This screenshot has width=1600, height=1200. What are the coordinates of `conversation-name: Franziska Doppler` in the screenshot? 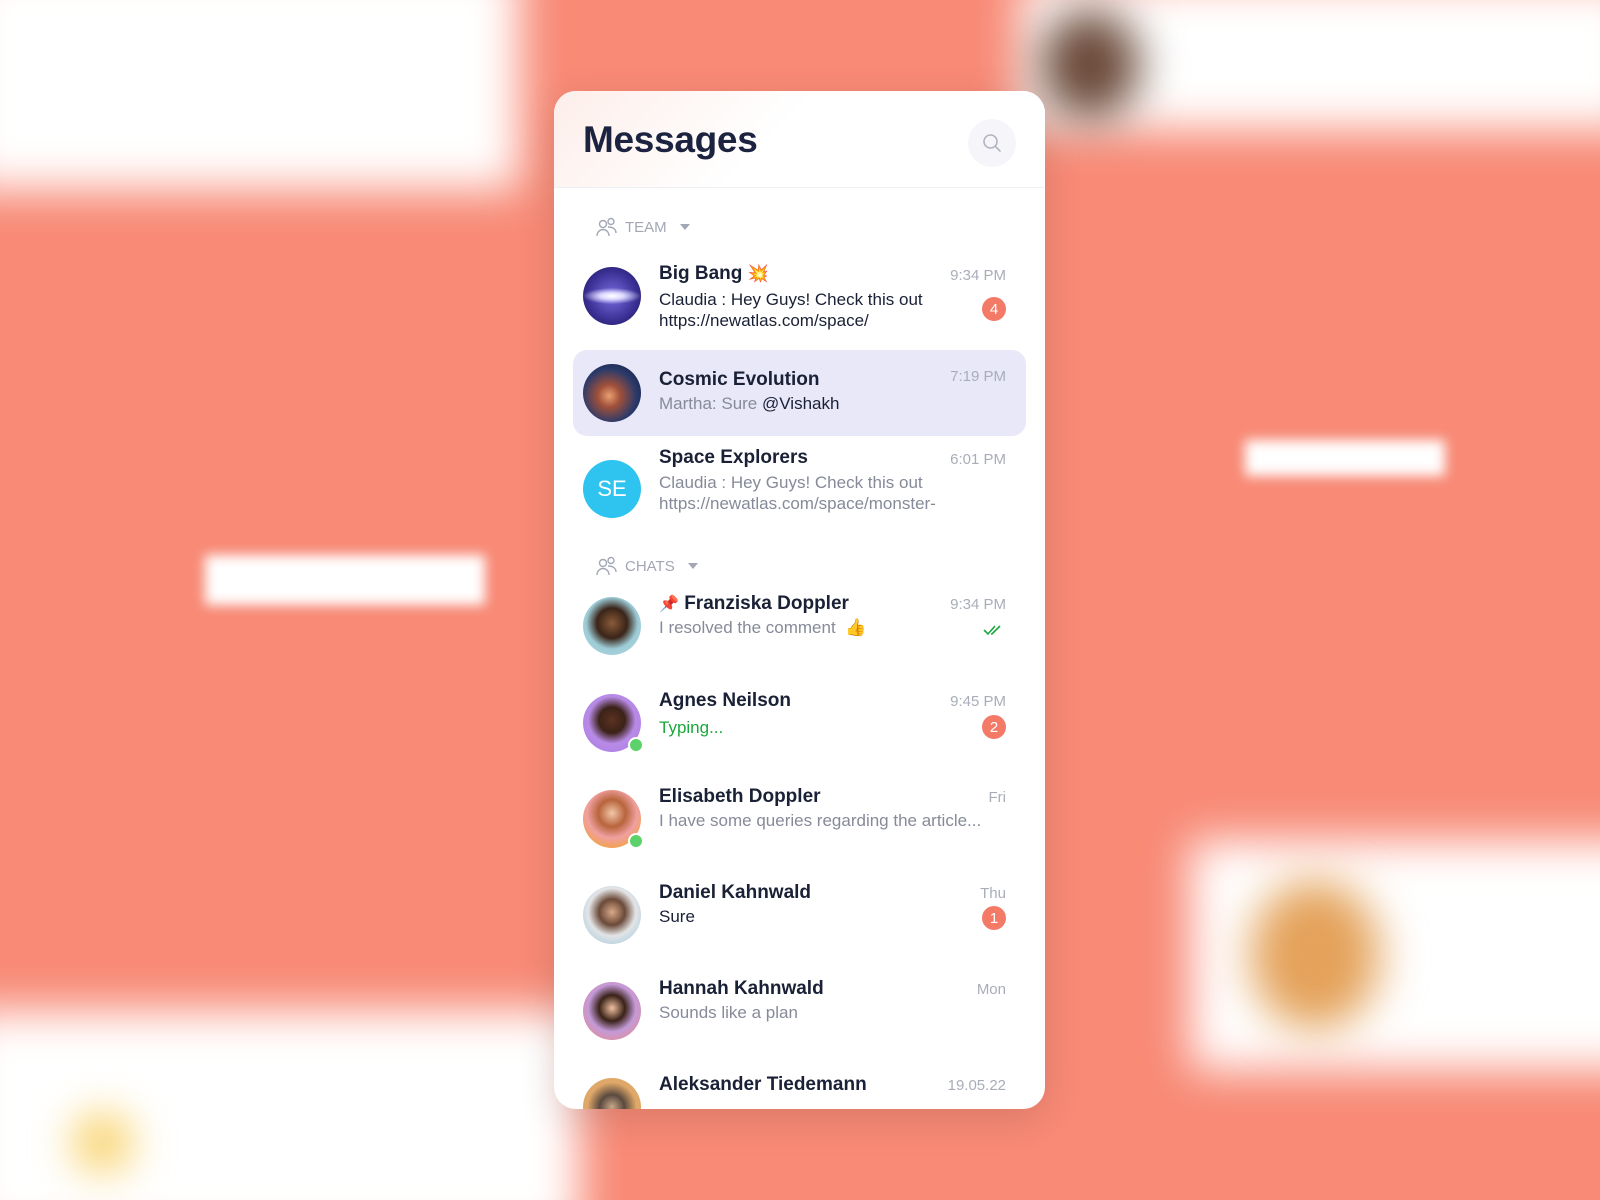 It's located at (766, 603).